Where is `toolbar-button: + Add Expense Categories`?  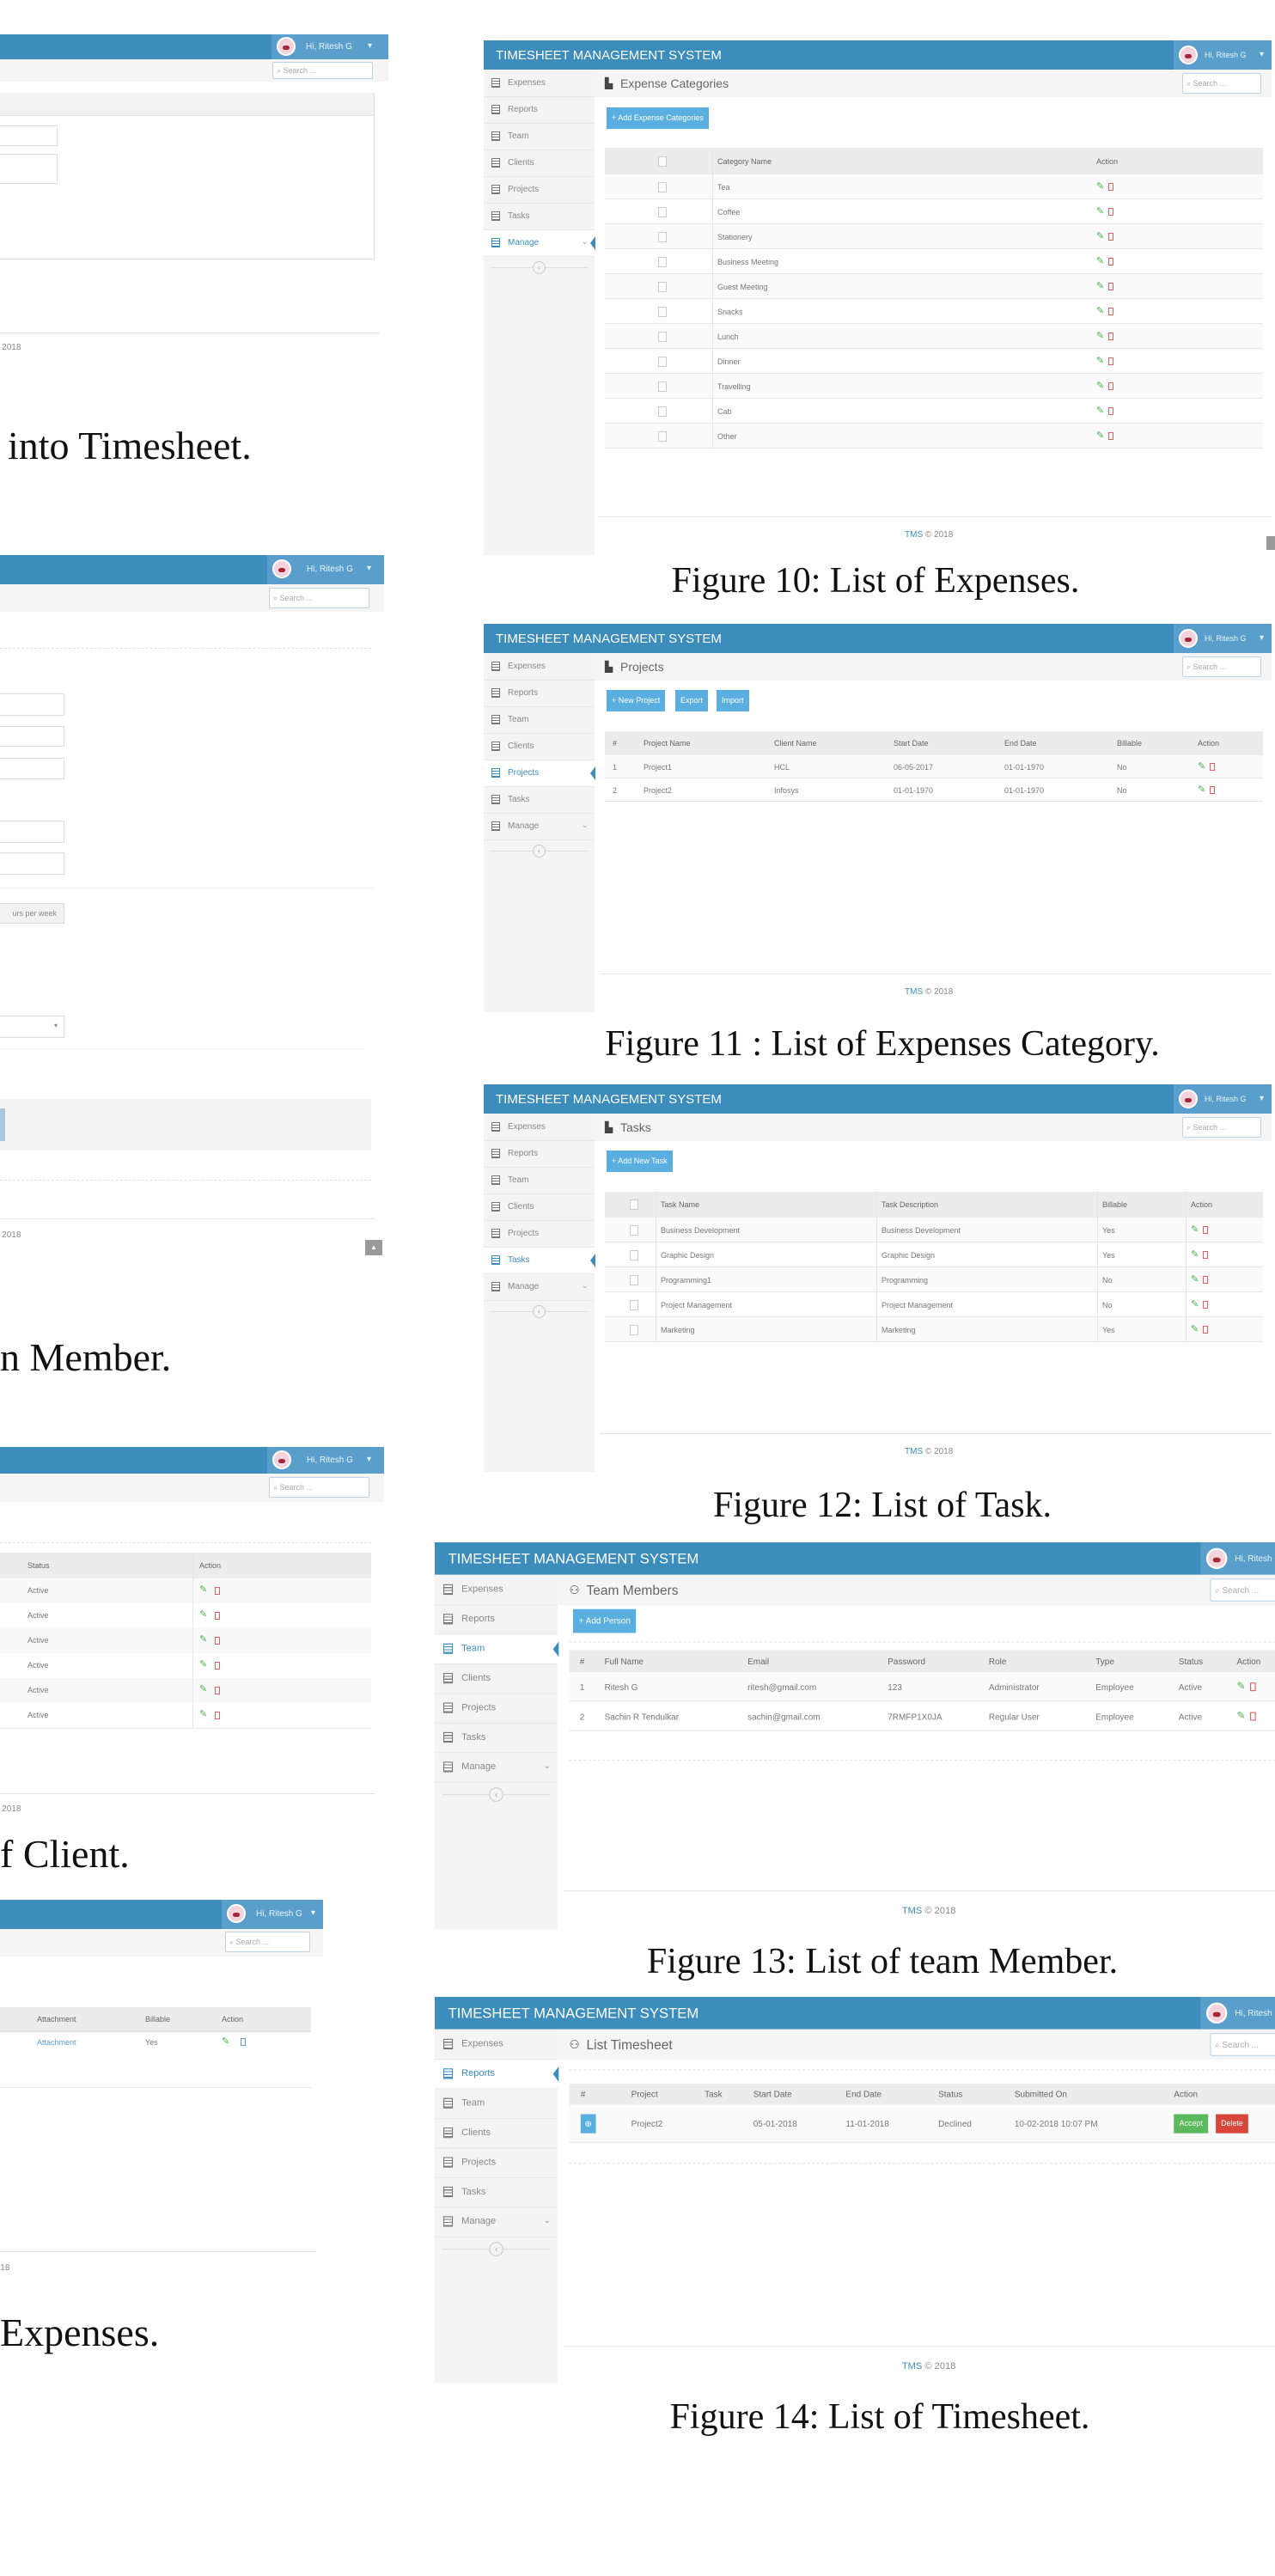
toolbar-button: + Add Expense Categories is located at coordinates (658, 118).